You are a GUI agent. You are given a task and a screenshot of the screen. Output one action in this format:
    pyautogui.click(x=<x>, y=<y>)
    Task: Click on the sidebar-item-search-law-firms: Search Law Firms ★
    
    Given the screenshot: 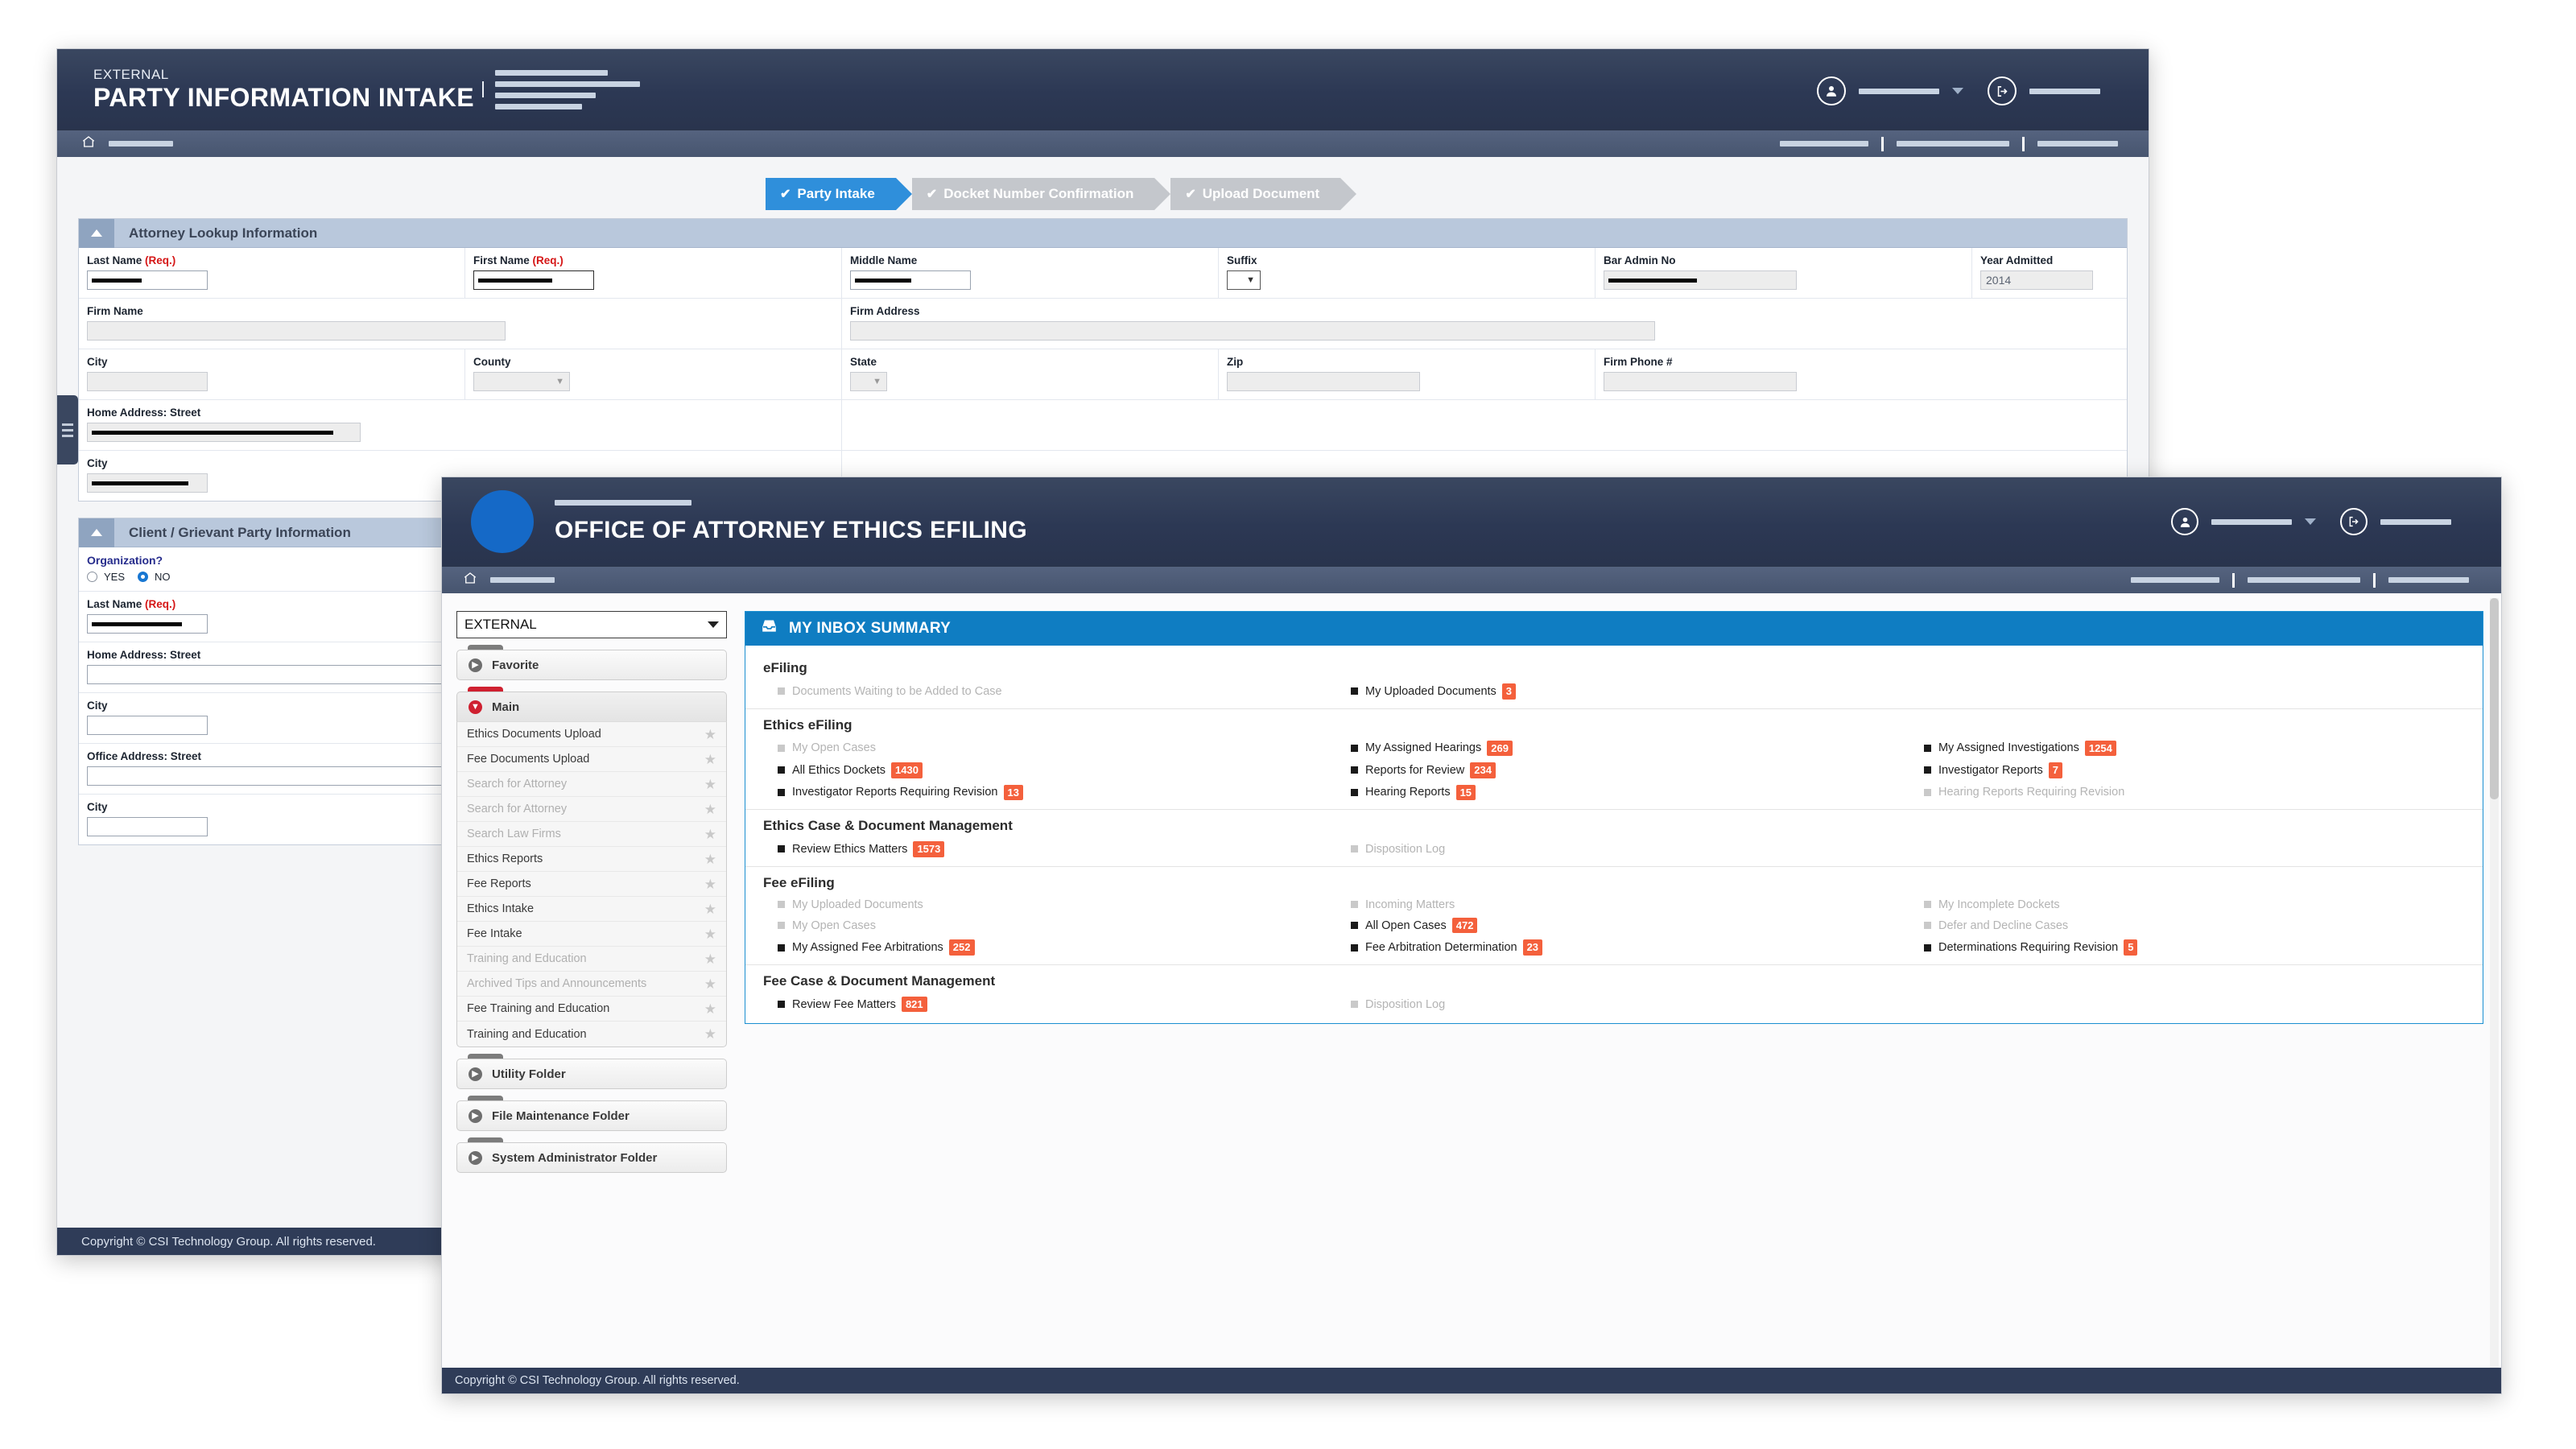 What is the action you would take?
    pyautogui.click(x=591, y=834)
    